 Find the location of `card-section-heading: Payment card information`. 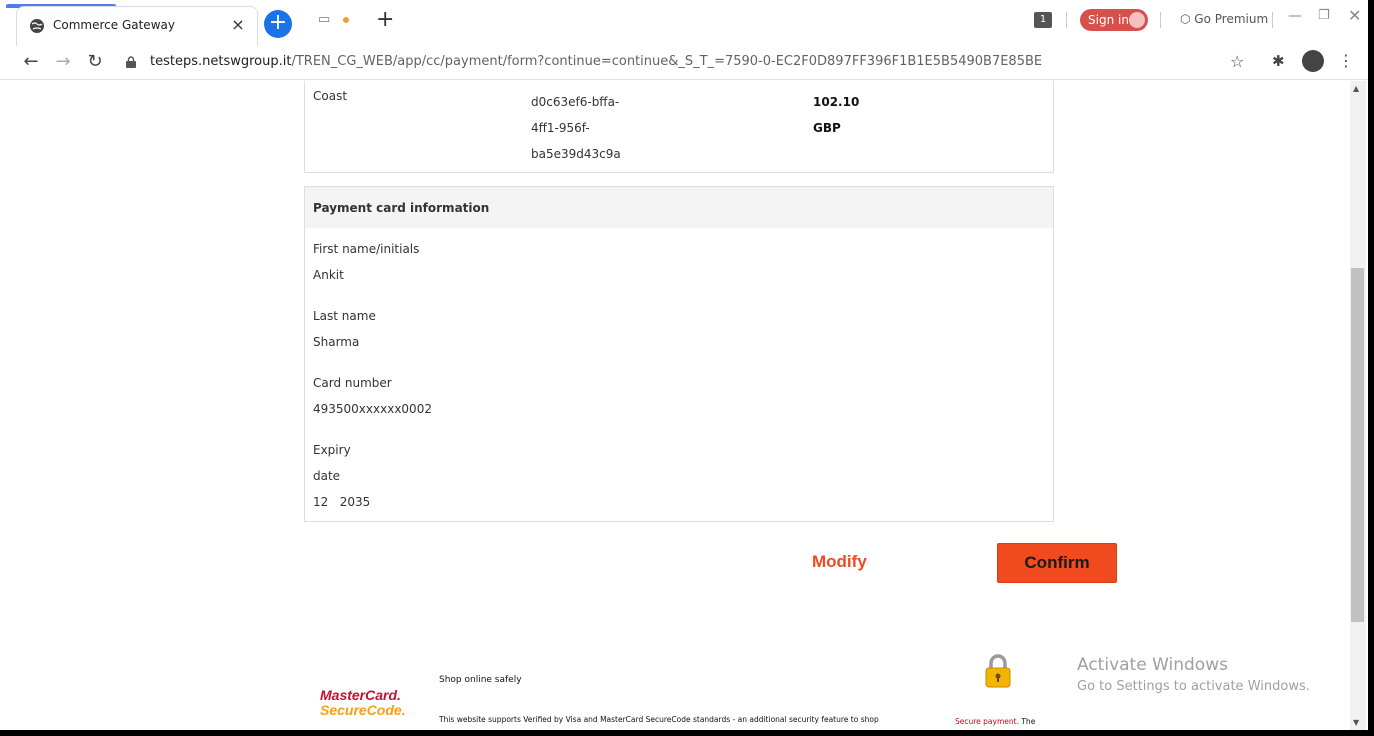

card-section-heading: Payment card information is located at coordinates (679, 207).